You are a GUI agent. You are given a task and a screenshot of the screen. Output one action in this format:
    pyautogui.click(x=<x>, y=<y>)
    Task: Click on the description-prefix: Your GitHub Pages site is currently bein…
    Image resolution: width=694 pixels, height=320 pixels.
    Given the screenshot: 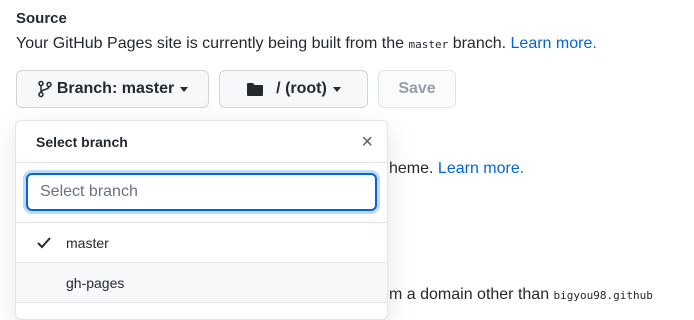 What is the action you would take?
    pyautogui.click(x=210, y=43)
    